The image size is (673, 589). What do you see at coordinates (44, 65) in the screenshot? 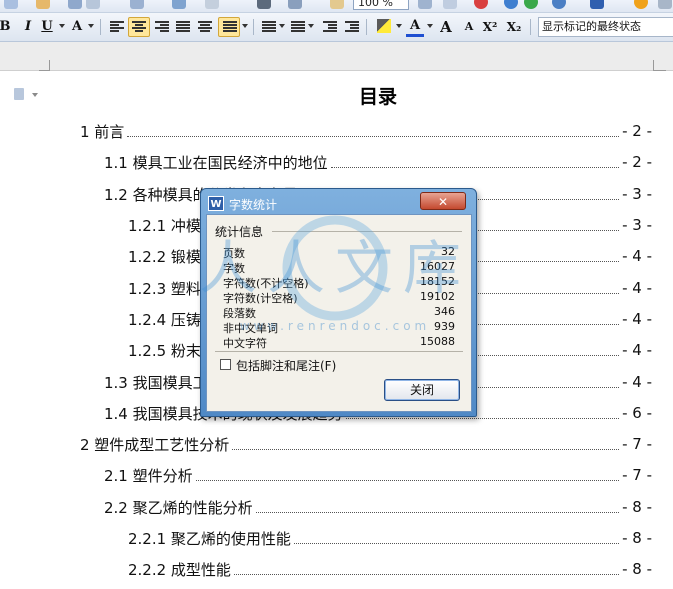
I see `margin-corner-left` at bounding box center [44, 65].